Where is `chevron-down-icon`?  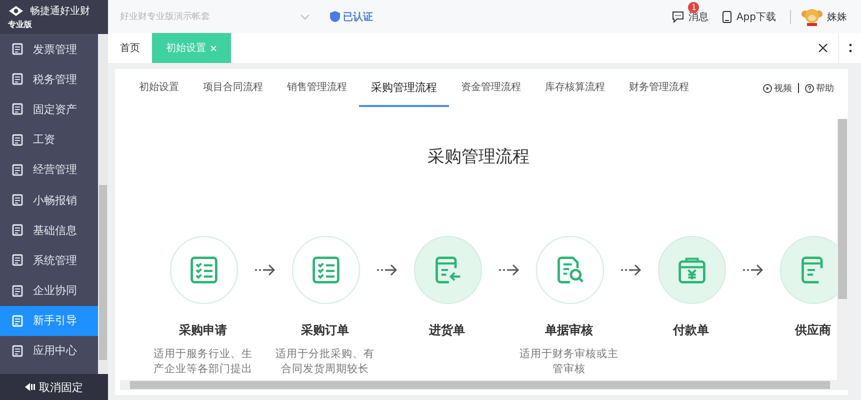
chevron-down-icon is located at coordinates (305, 17).